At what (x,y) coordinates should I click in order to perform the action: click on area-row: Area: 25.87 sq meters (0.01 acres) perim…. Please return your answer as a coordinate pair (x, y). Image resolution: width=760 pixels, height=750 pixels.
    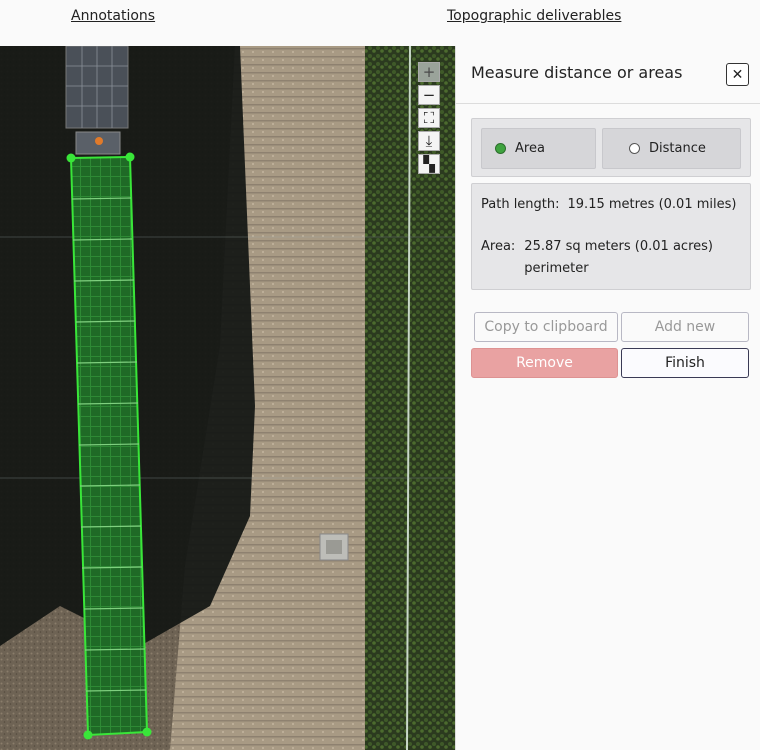
    Looking at the image, I should click on (597, 259).